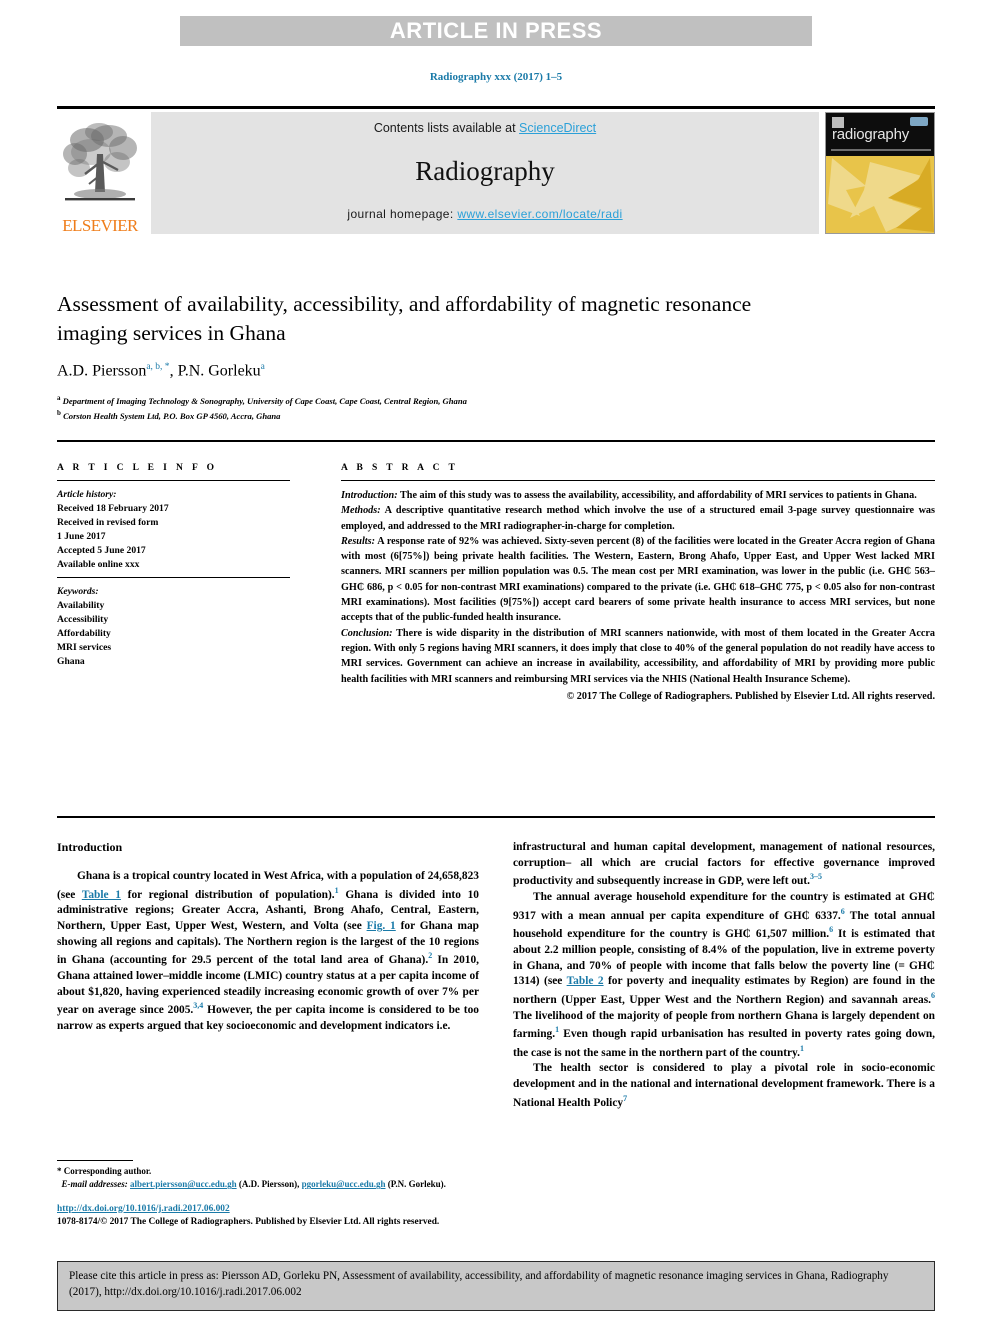  Describe the element at coordinates (496, 441) in the screenshot. I see `section-divider-top` at that location.